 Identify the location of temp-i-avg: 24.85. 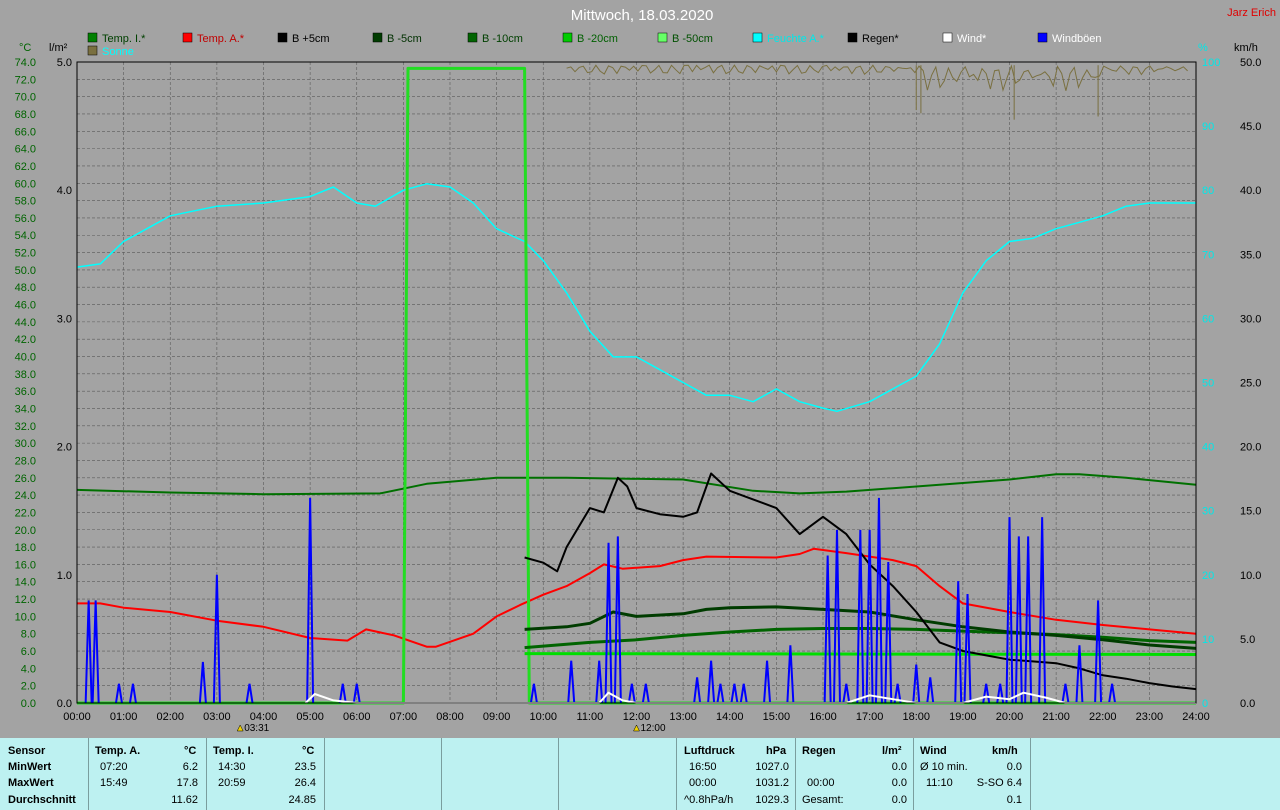
(302, 800).